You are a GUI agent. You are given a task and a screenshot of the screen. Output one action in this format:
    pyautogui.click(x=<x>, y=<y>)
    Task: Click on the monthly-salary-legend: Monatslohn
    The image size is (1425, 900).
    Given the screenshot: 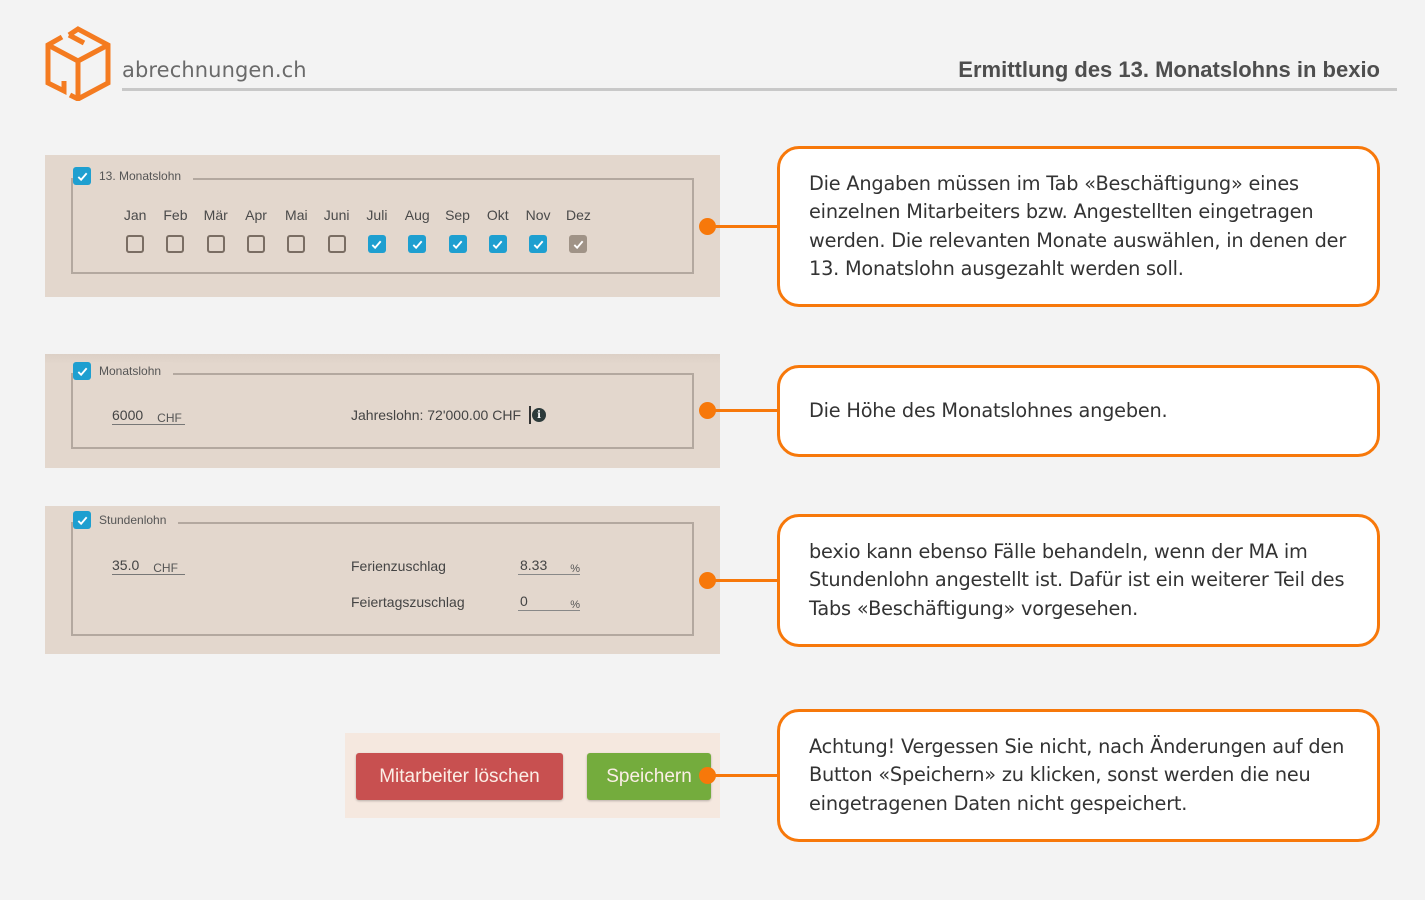 What is the action you would take?
    pyautogui.click(x=123, y=371)
    